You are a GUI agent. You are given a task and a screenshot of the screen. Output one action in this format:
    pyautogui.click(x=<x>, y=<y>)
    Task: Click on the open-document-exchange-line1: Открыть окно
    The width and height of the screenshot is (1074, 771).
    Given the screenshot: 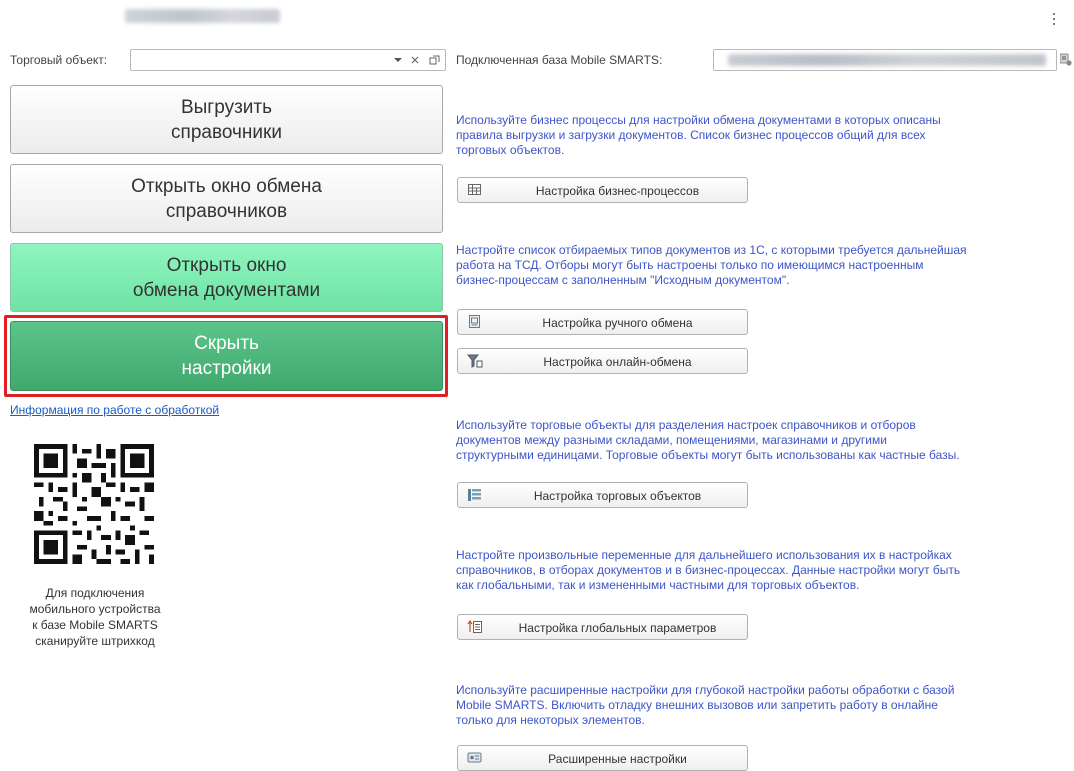 What is the action you would take?
    pyautogui.click(x=226, y=265)
    